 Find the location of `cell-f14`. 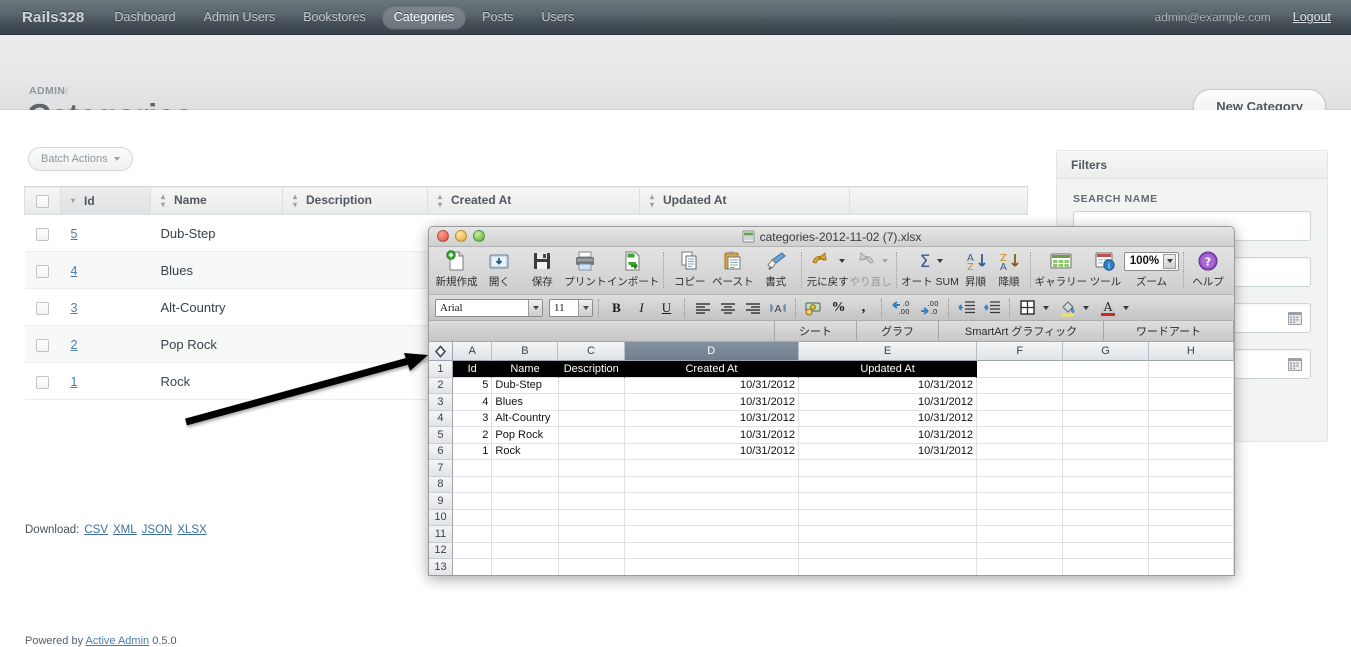

cell-f14 is located at coordinates (1020, 576).